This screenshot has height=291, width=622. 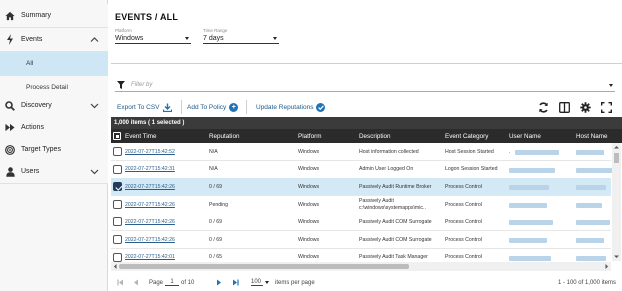 What do you see at coordinates (10, 149) in the screenshot?
I see `target-icon` at bounding box center [10, 149].